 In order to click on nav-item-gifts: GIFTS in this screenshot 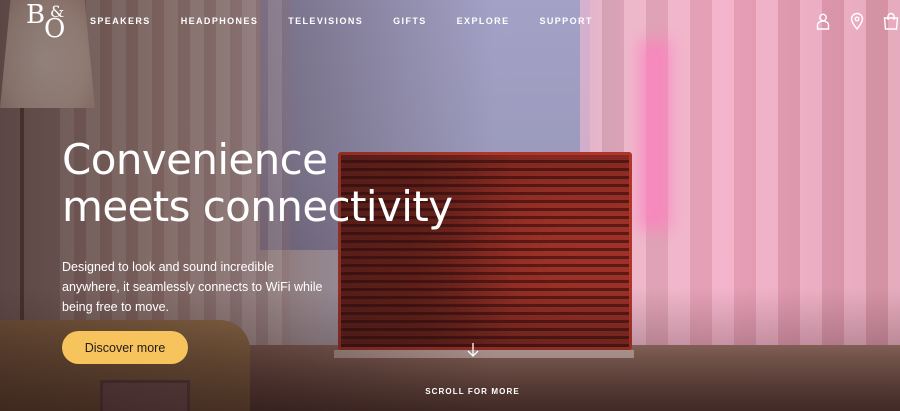, I will do `click(410, 21)`.